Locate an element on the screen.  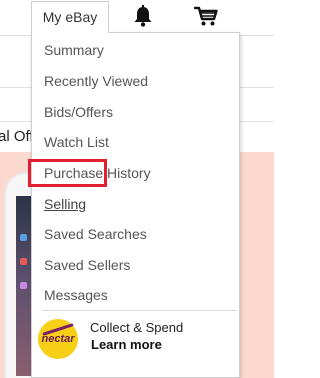
menu-item-watch-list: Watch List is located at coordinates (76, 142).